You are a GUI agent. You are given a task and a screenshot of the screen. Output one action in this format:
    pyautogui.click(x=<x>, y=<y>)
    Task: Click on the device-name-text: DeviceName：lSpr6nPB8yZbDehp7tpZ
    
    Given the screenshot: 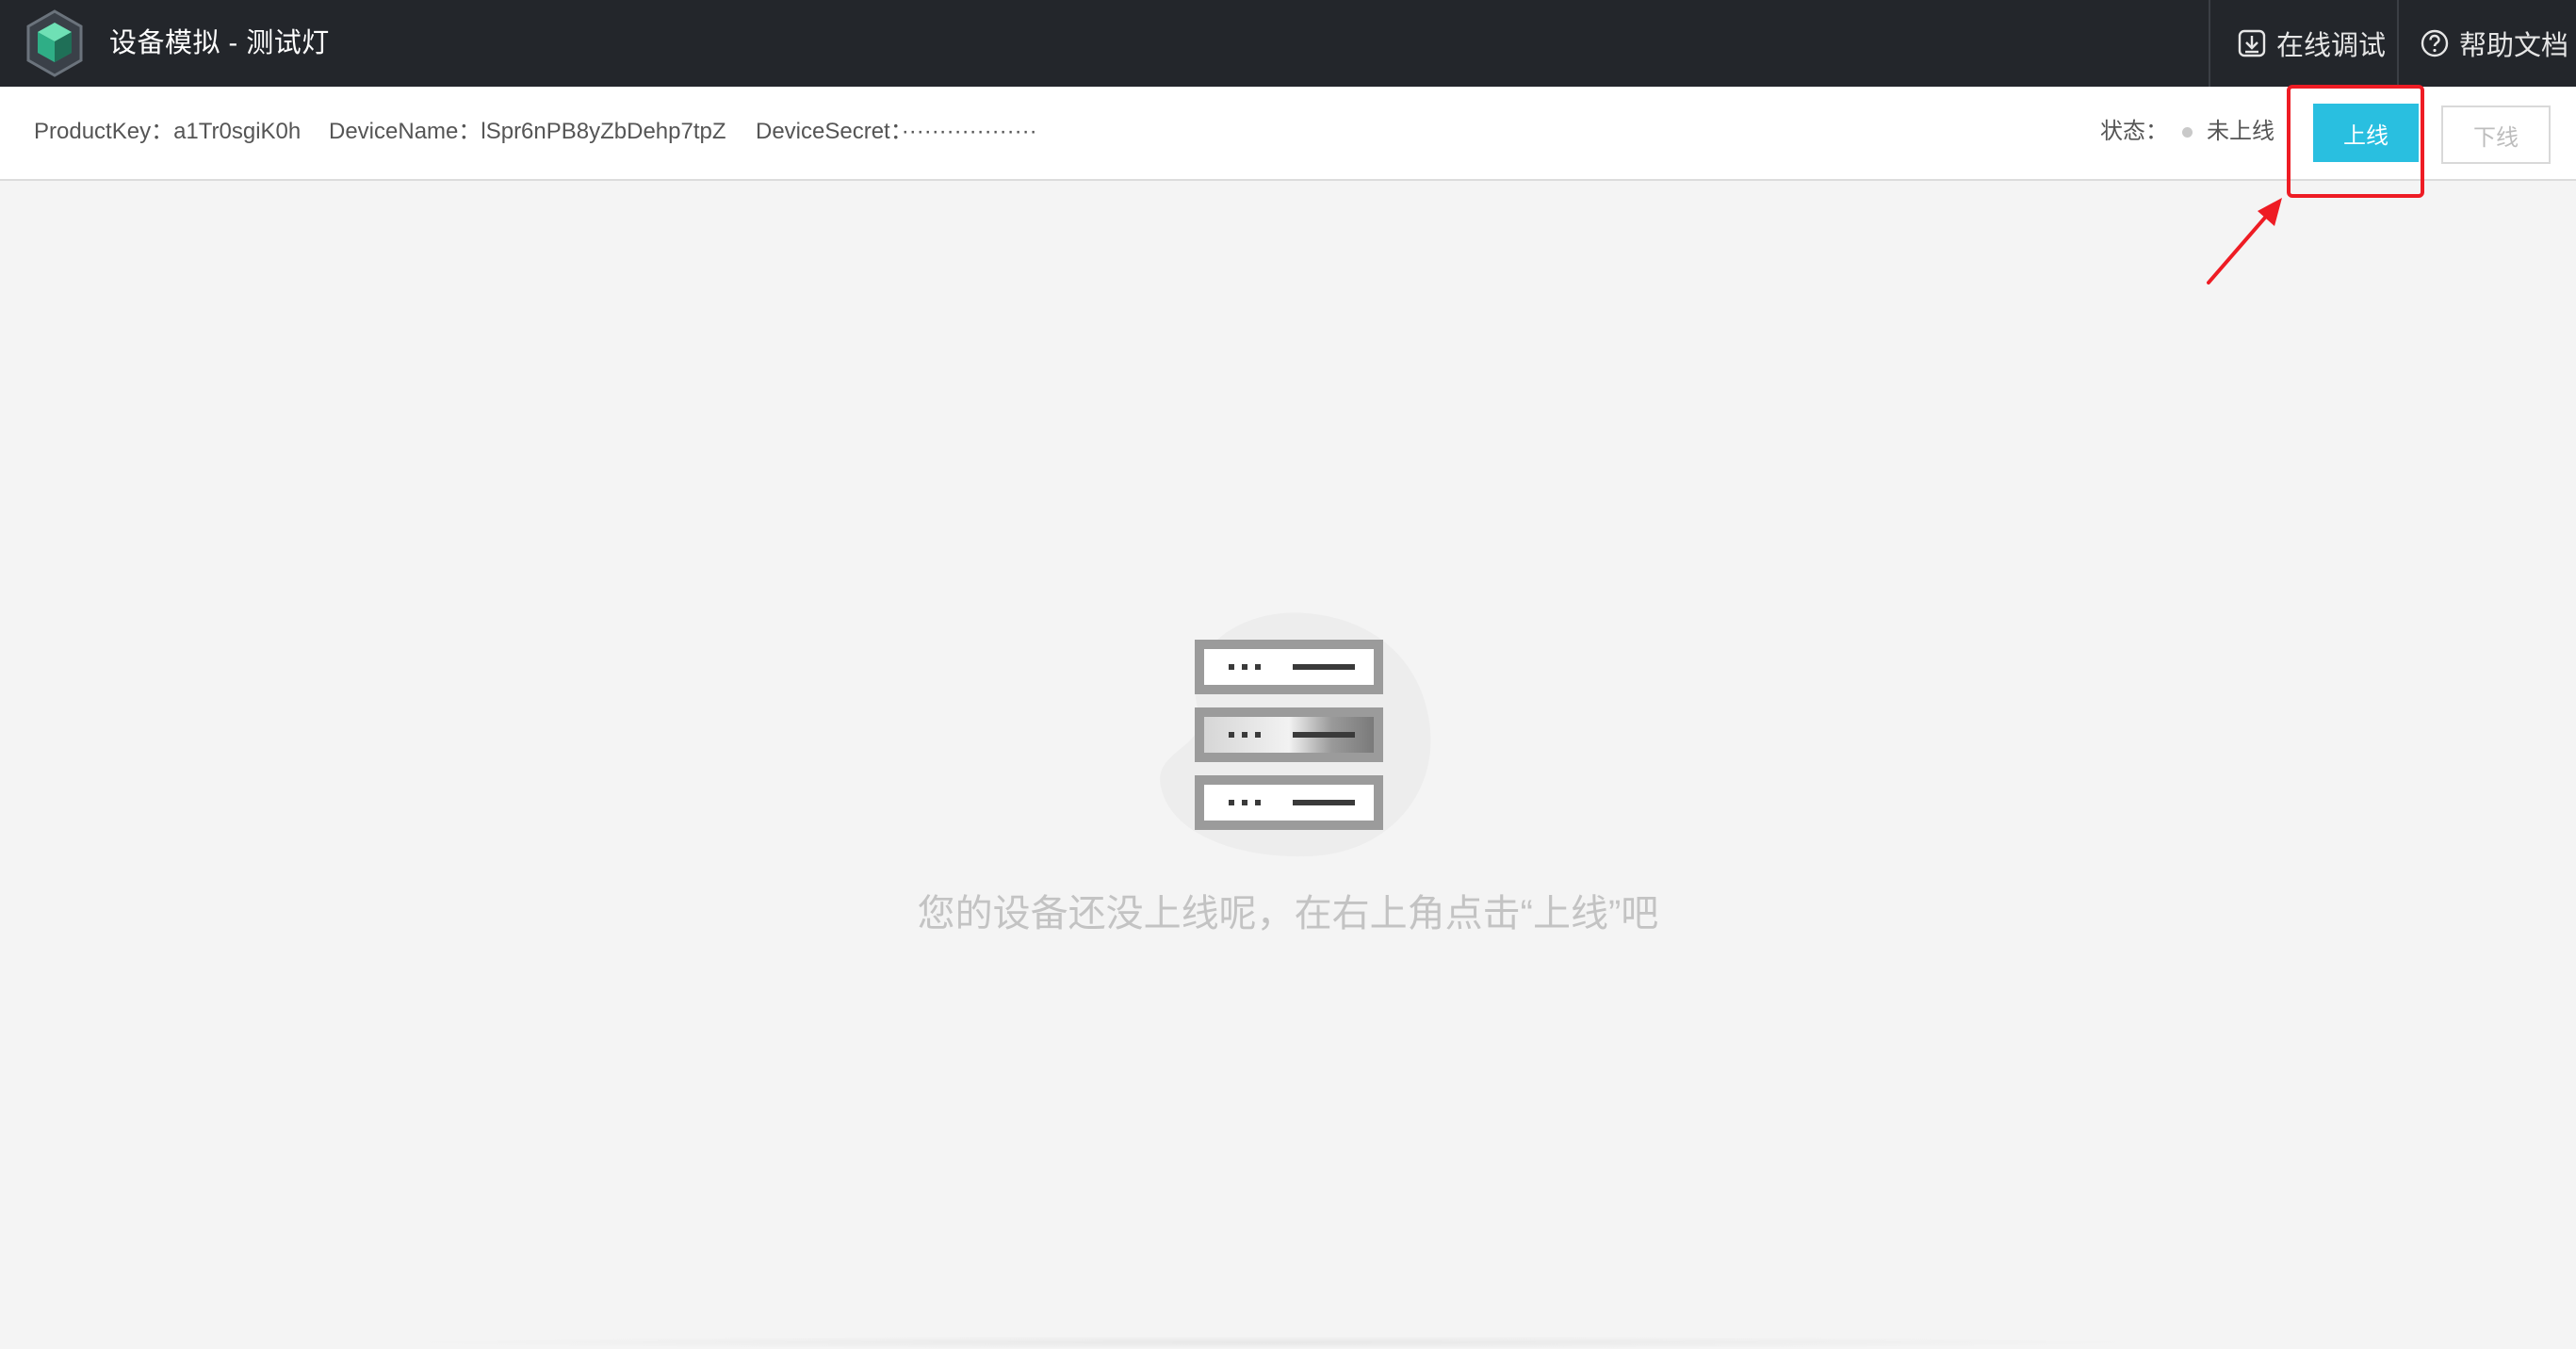 What is the action you would take?
    pyautogui.click(x=527, y=131)
    